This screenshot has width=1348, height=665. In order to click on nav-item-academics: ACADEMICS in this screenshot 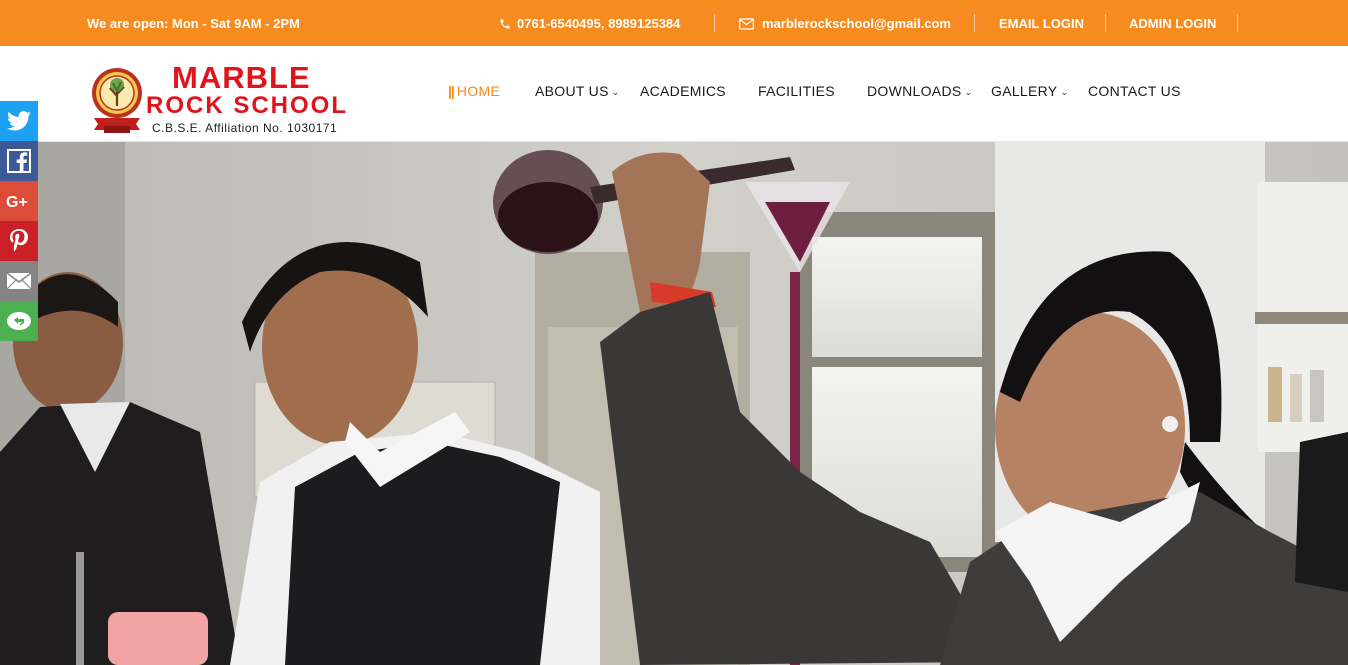, I will do `click(683, 91)`.